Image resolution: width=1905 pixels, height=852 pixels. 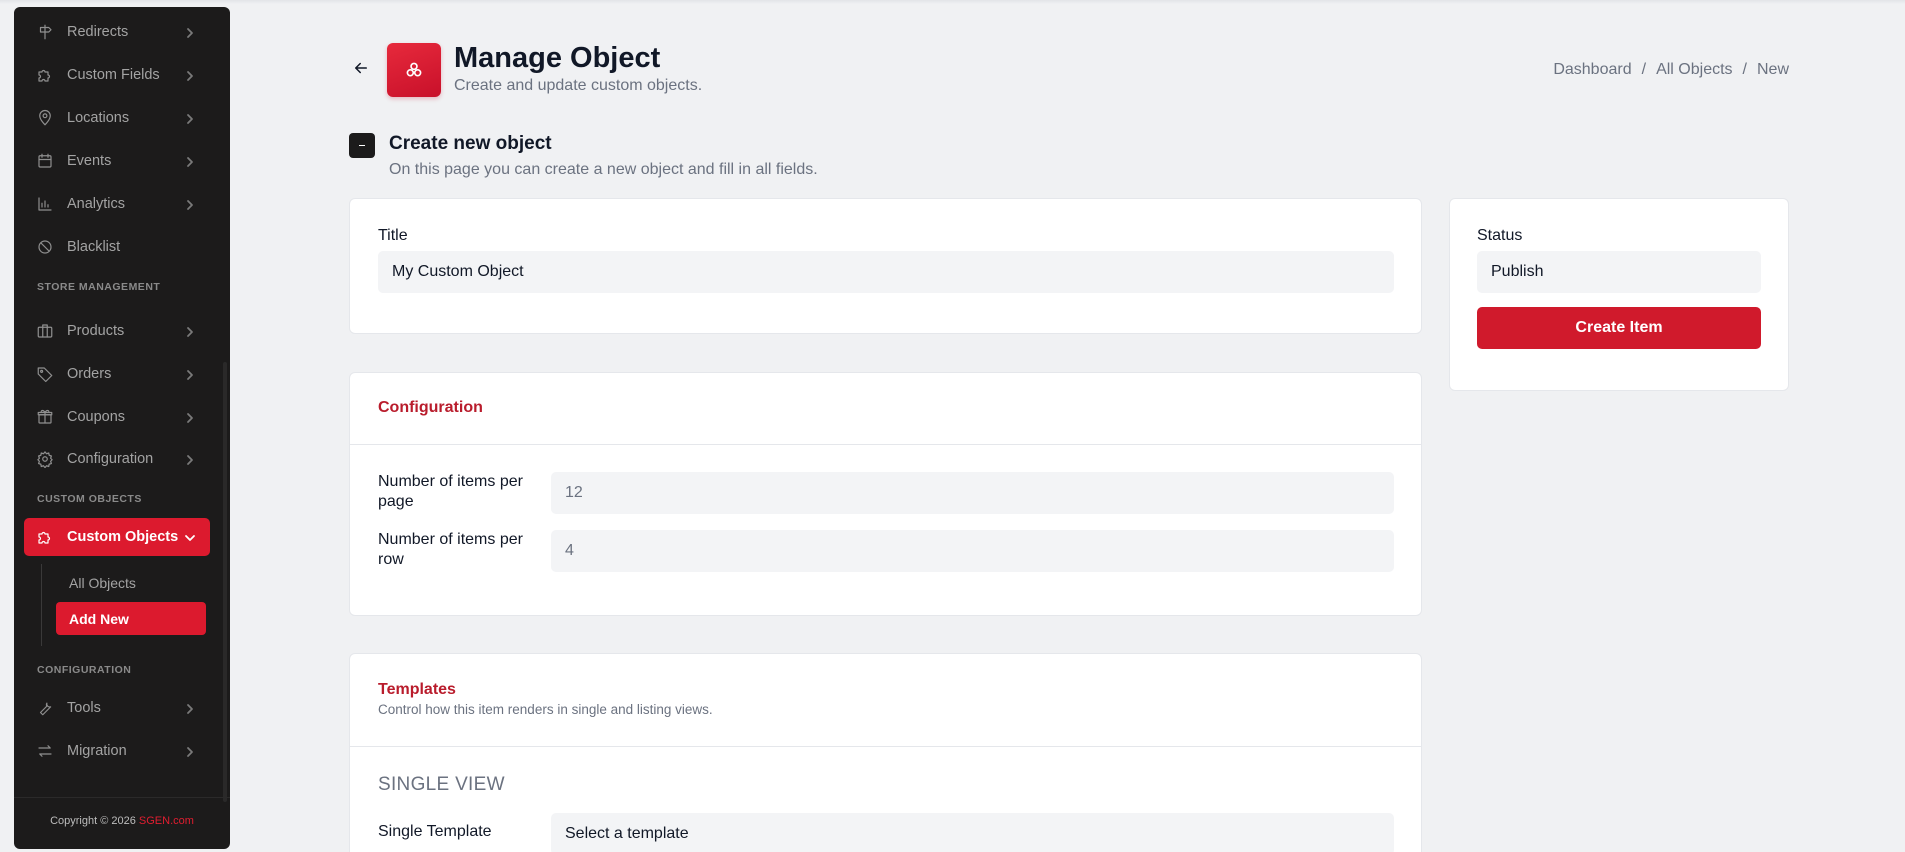 I want to click on items-per-row-label-line1: Number of items per, so click(x=450, y=539).